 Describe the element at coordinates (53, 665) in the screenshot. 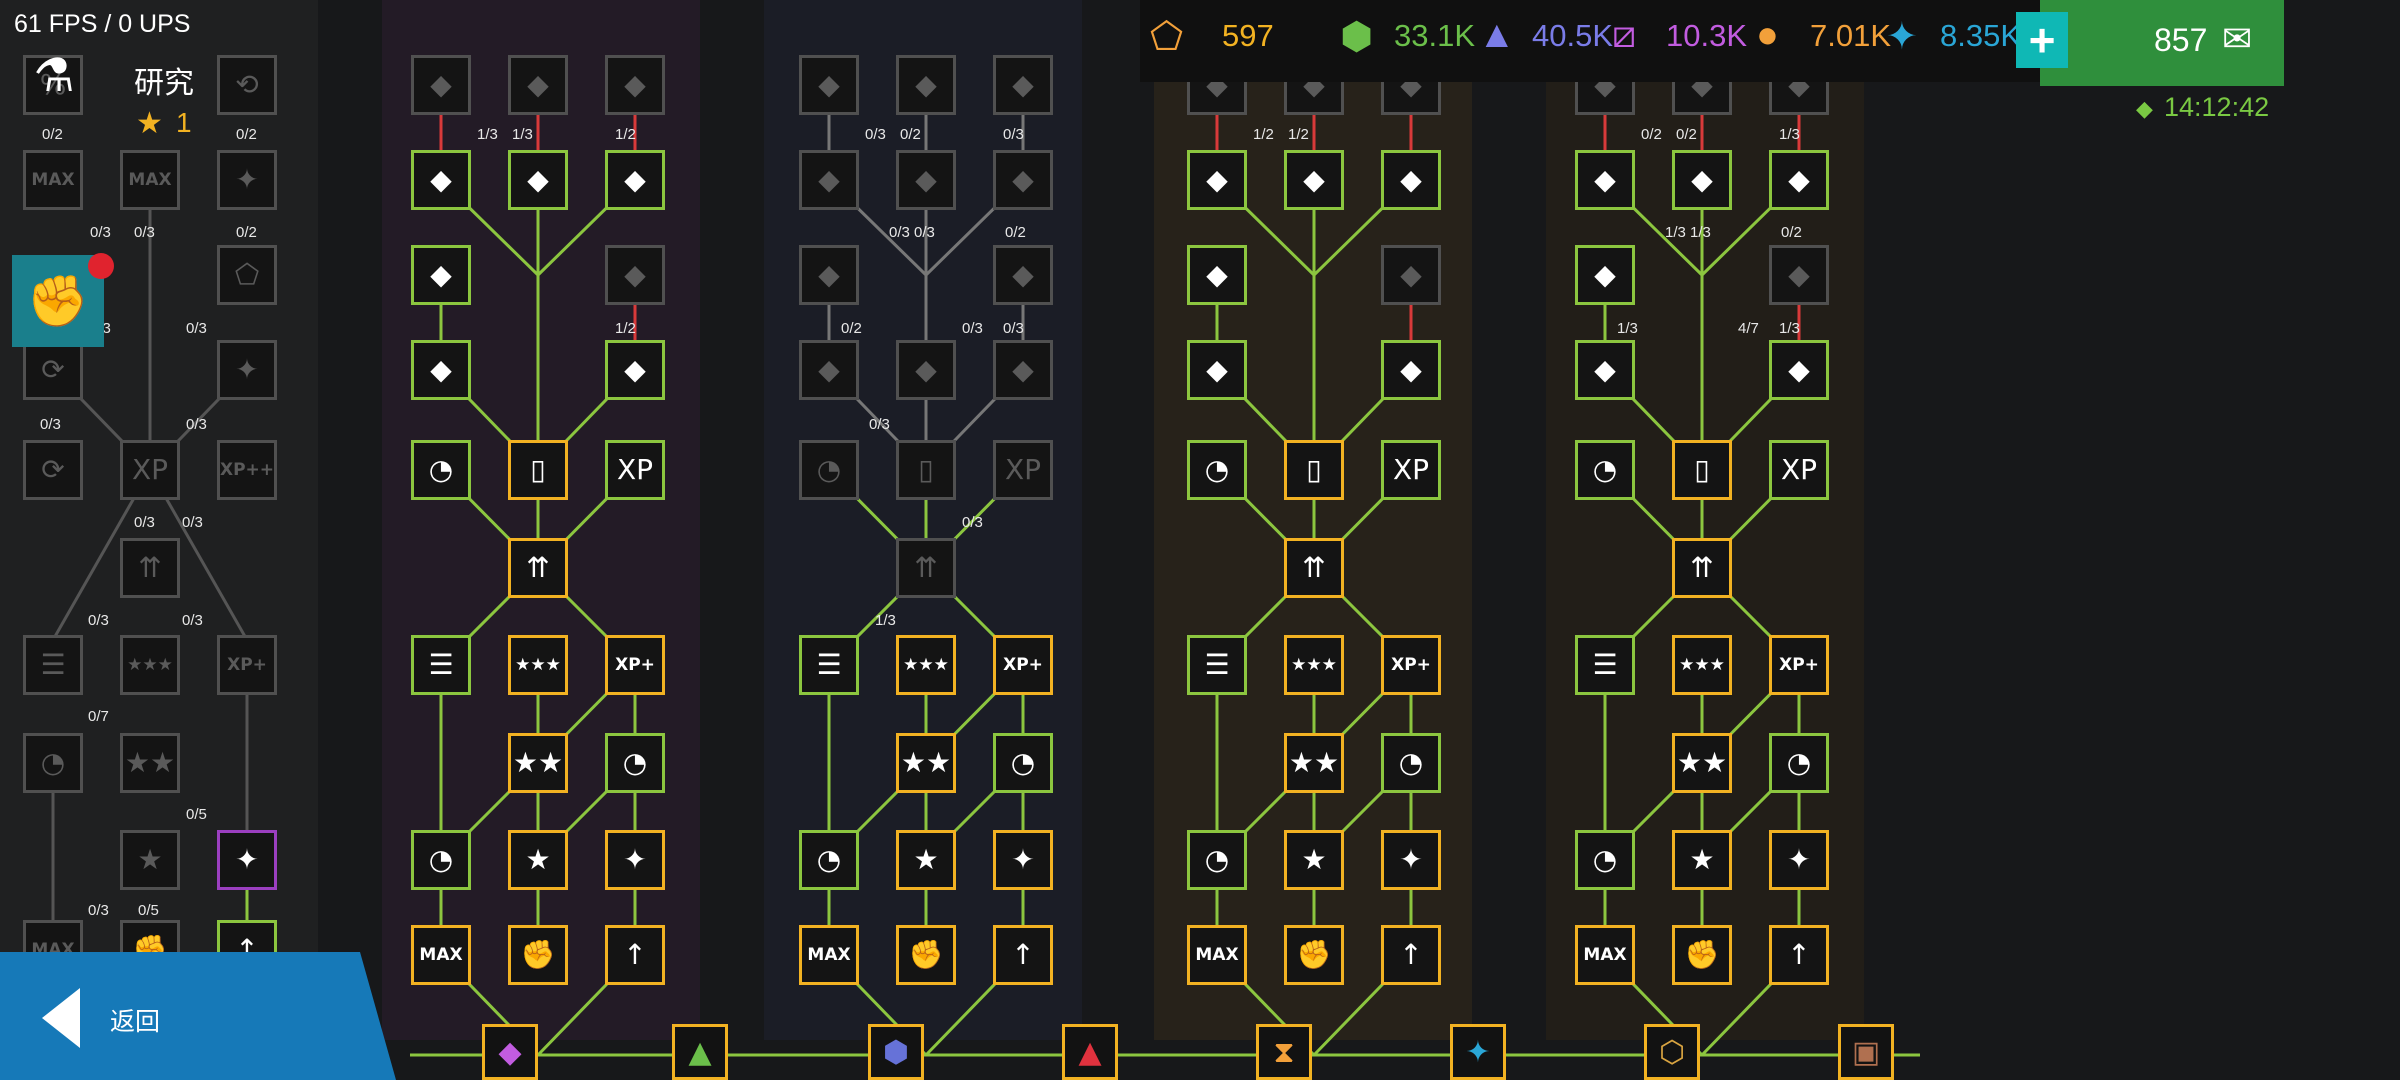

I see `research-node: ☰` at that location.